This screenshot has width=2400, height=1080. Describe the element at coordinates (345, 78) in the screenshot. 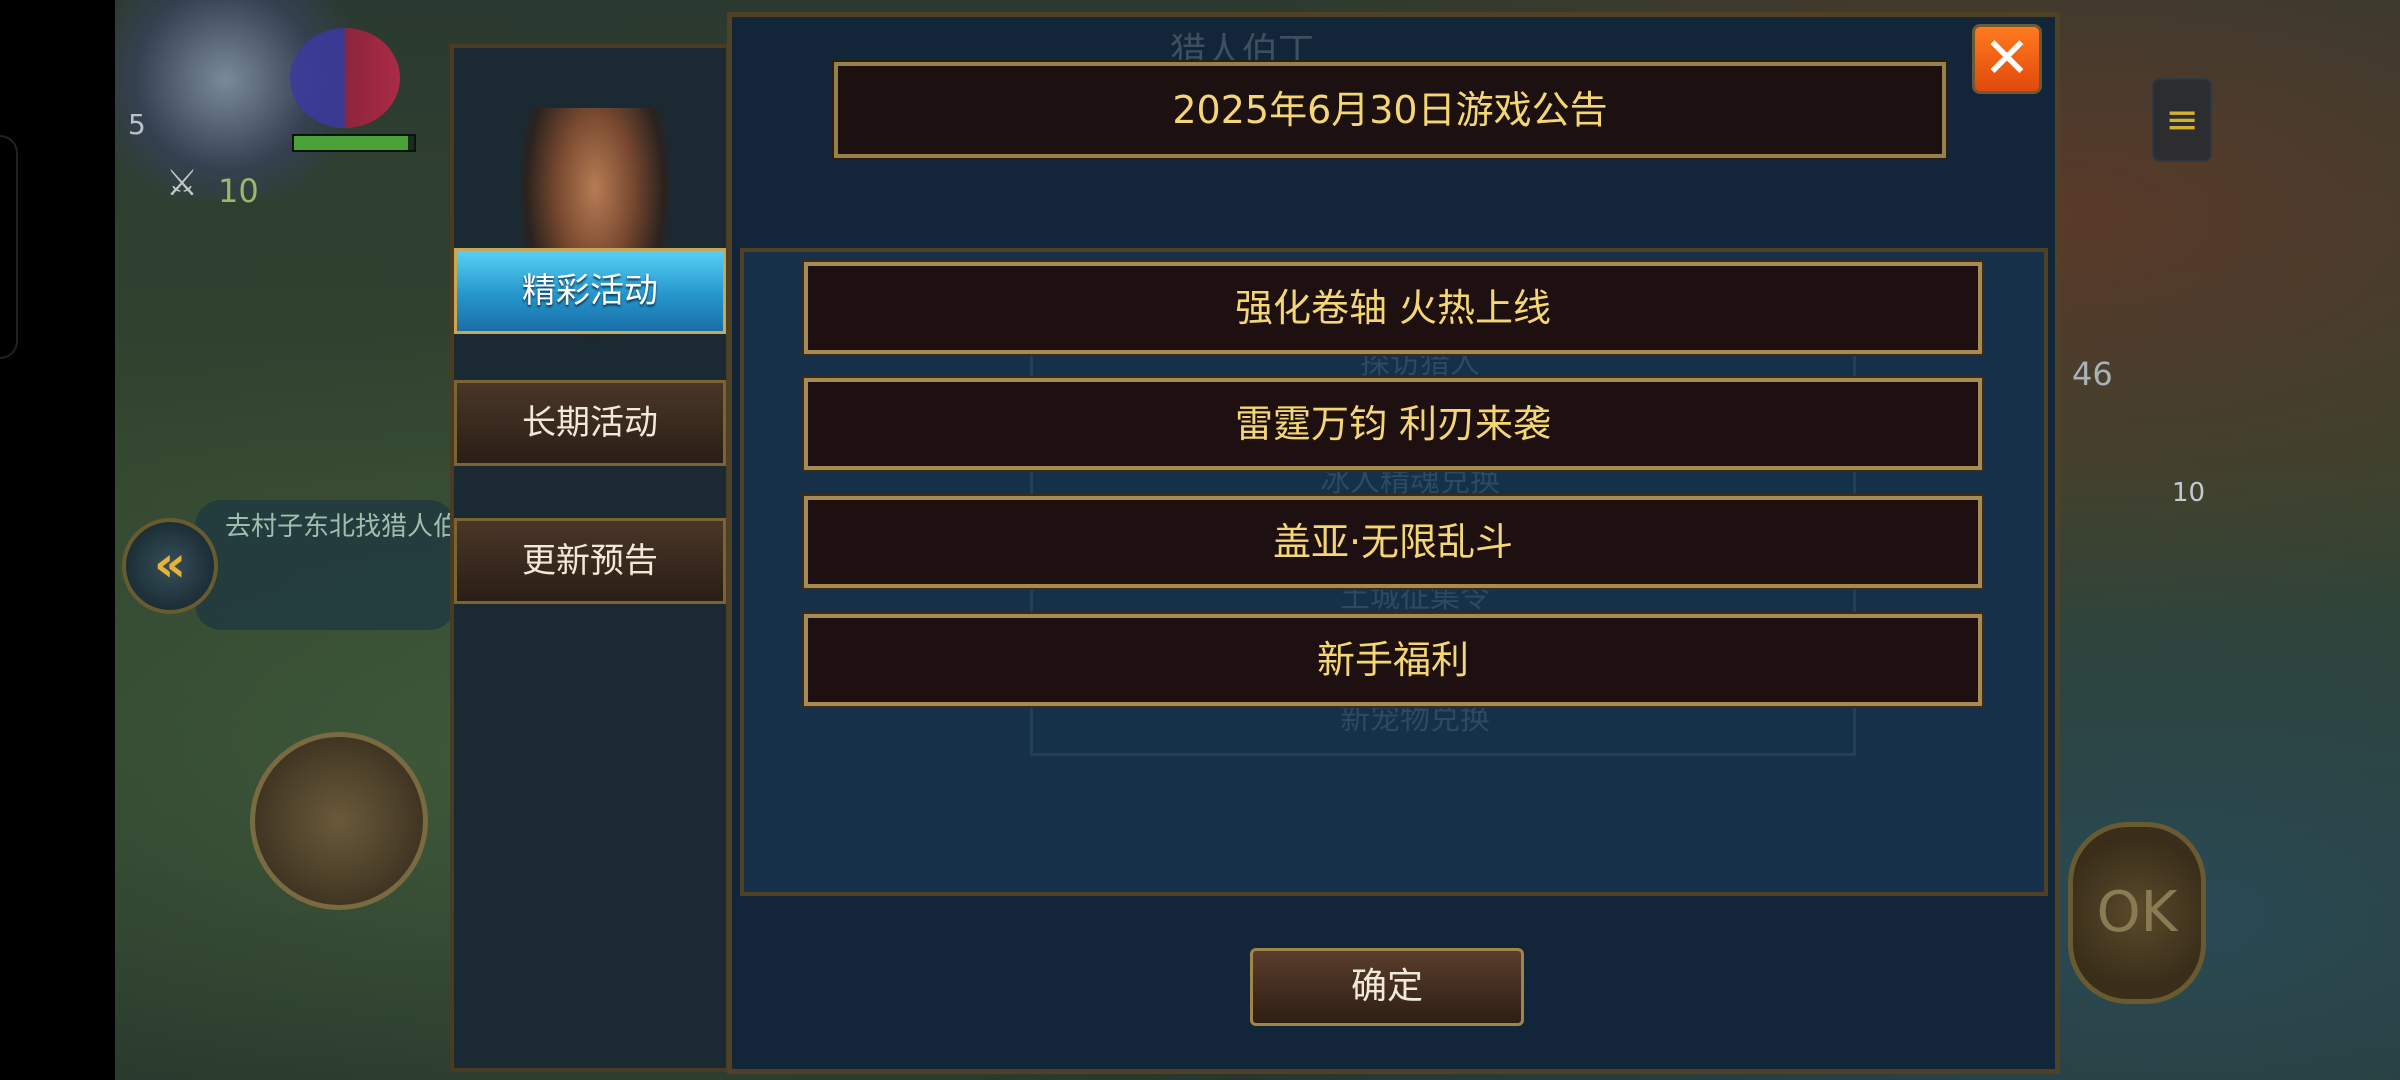

I see `hp-mp-orb` at that location.